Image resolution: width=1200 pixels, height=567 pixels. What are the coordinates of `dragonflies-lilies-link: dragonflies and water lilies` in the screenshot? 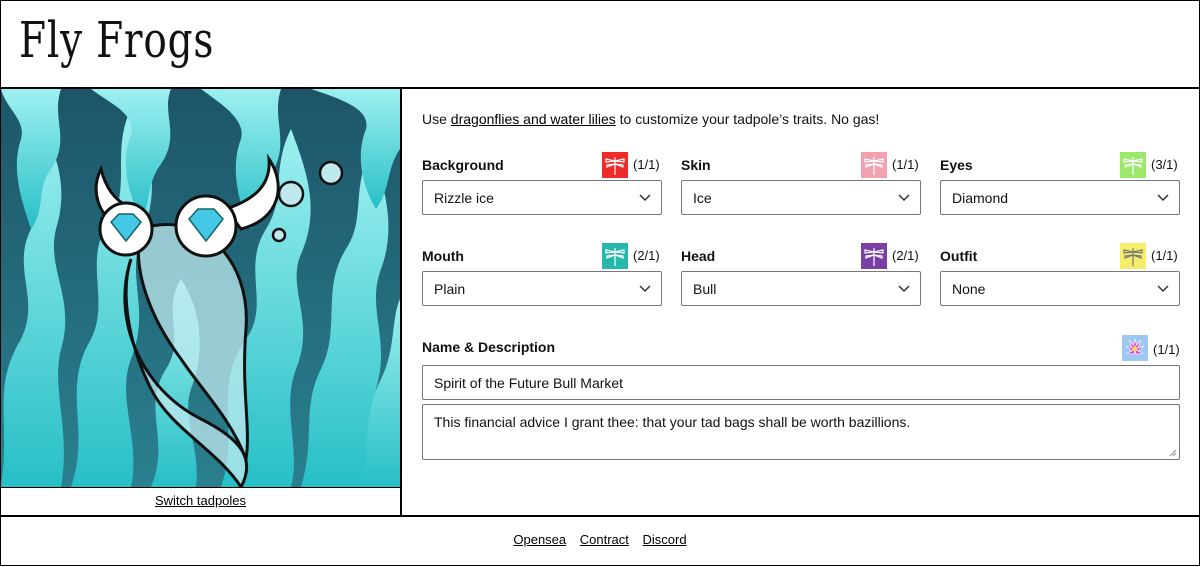 It's located at (533, 119).